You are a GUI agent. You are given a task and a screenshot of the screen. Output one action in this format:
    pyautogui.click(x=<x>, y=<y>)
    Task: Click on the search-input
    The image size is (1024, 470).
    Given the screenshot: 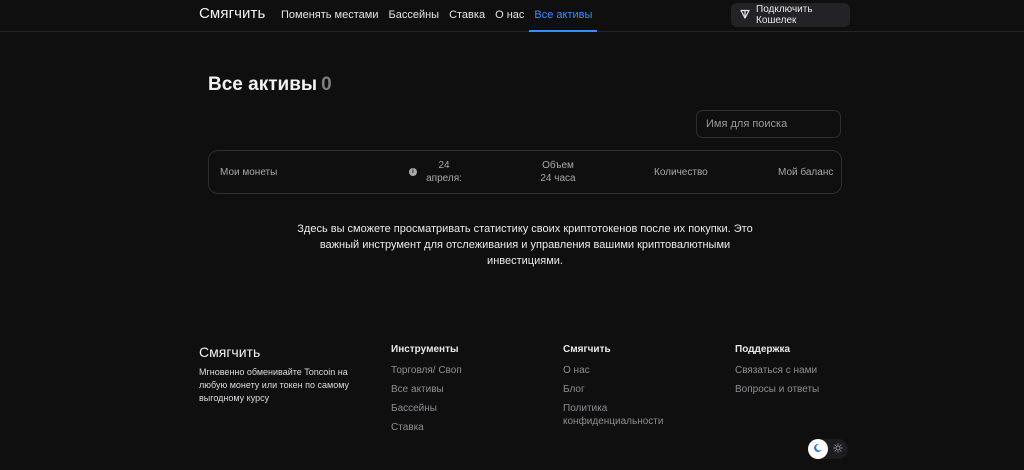 What is the action you would take?
    pyautogui.click(x=768, y=124)
    